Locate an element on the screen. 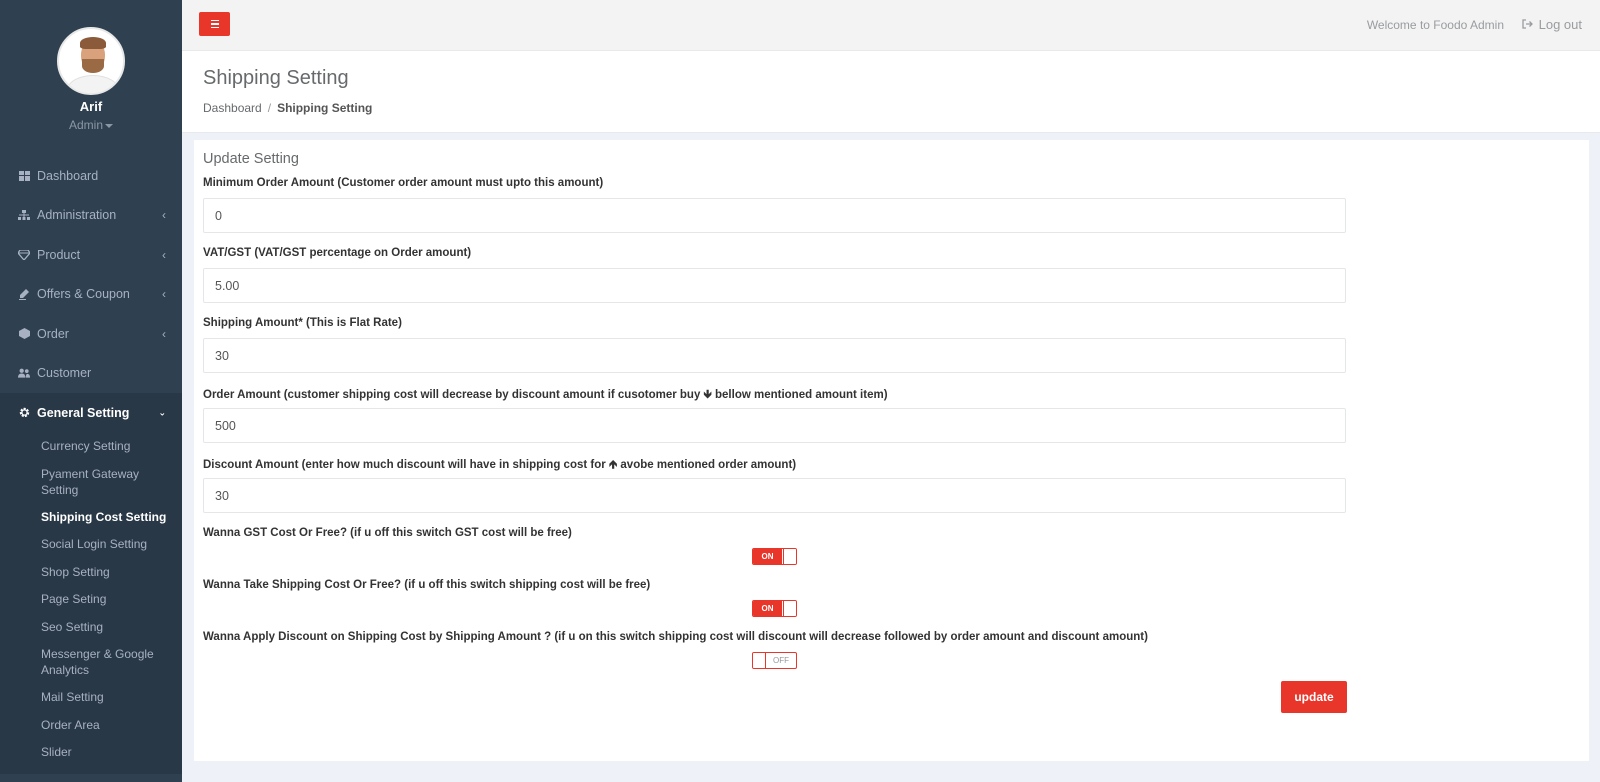 The height and width of the screenshot is (782, 1600). hamburger-icon is located at coordinates (214, 20).